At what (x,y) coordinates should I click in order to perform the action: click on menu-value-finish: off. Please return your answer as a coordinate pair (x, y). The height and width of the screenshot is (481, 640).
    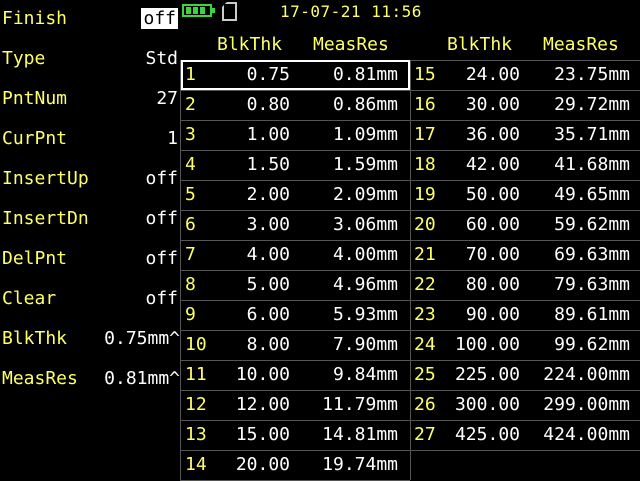
    Looking at the image, I should click on (159, 18).